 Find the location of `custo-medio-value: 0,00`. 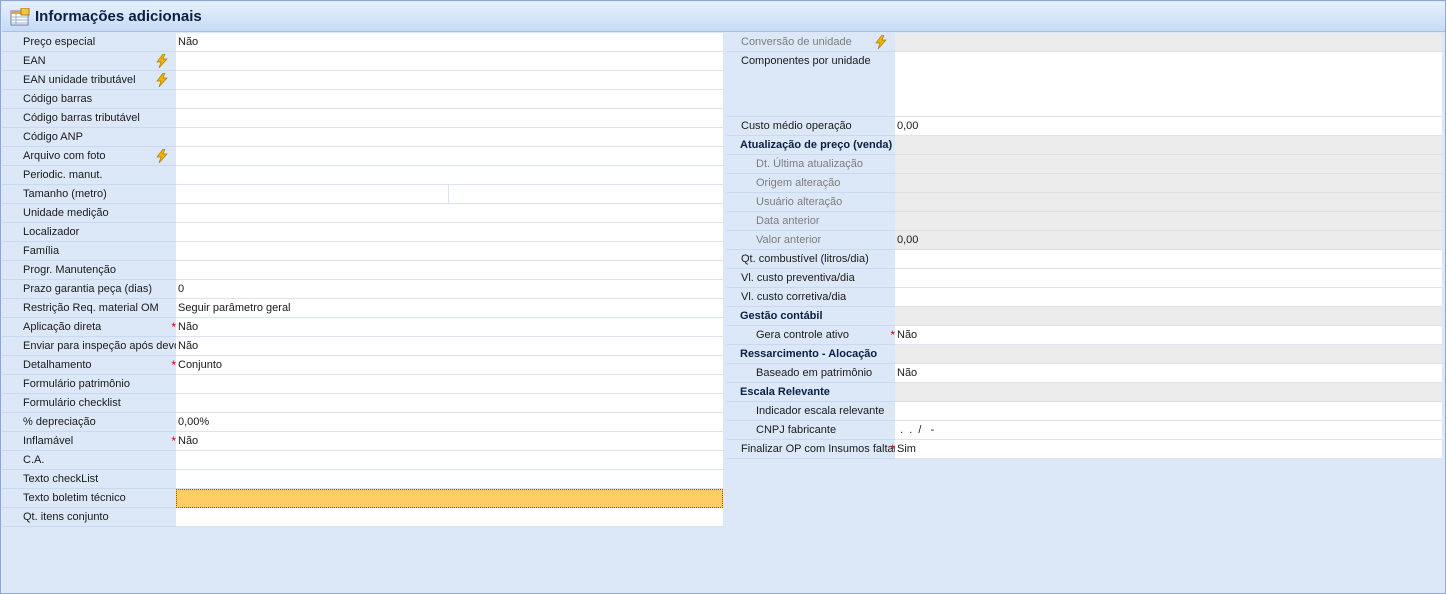

custo-medio-value: 0,00 is located at coordinates (1168, 126).